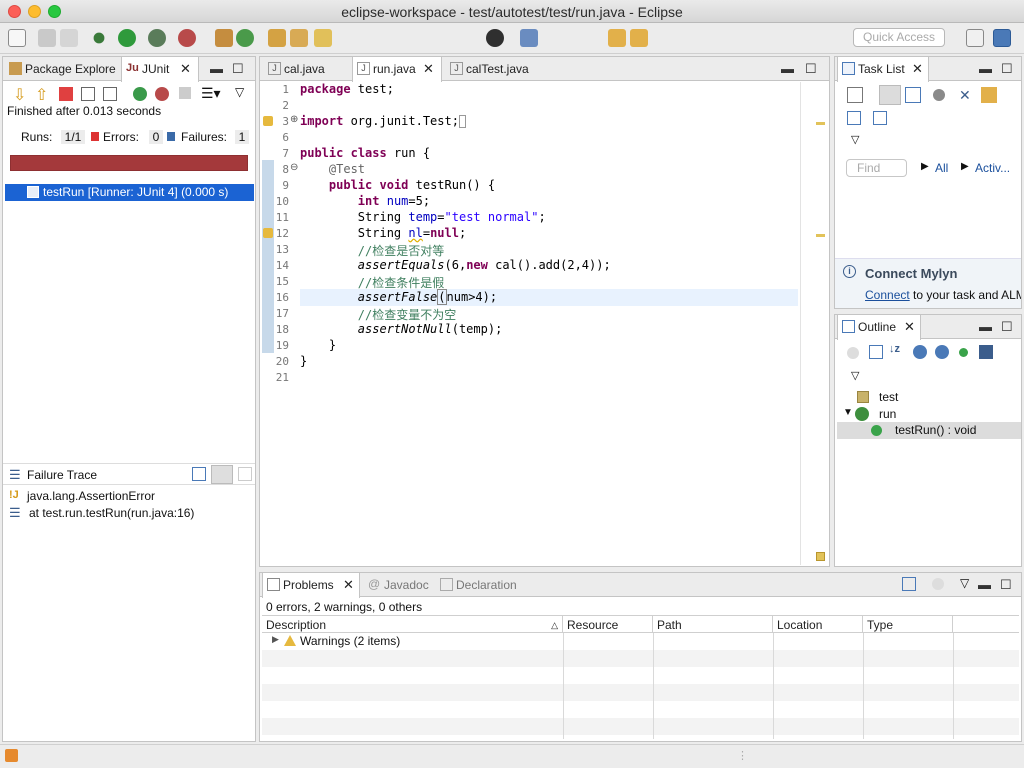 The width and height of the screenshot is (1024, 768). What do you see at coordinates (848, 412) in the screenshot?
I see `chevron-down-icon: ▼` at bounding box center [848, 412].